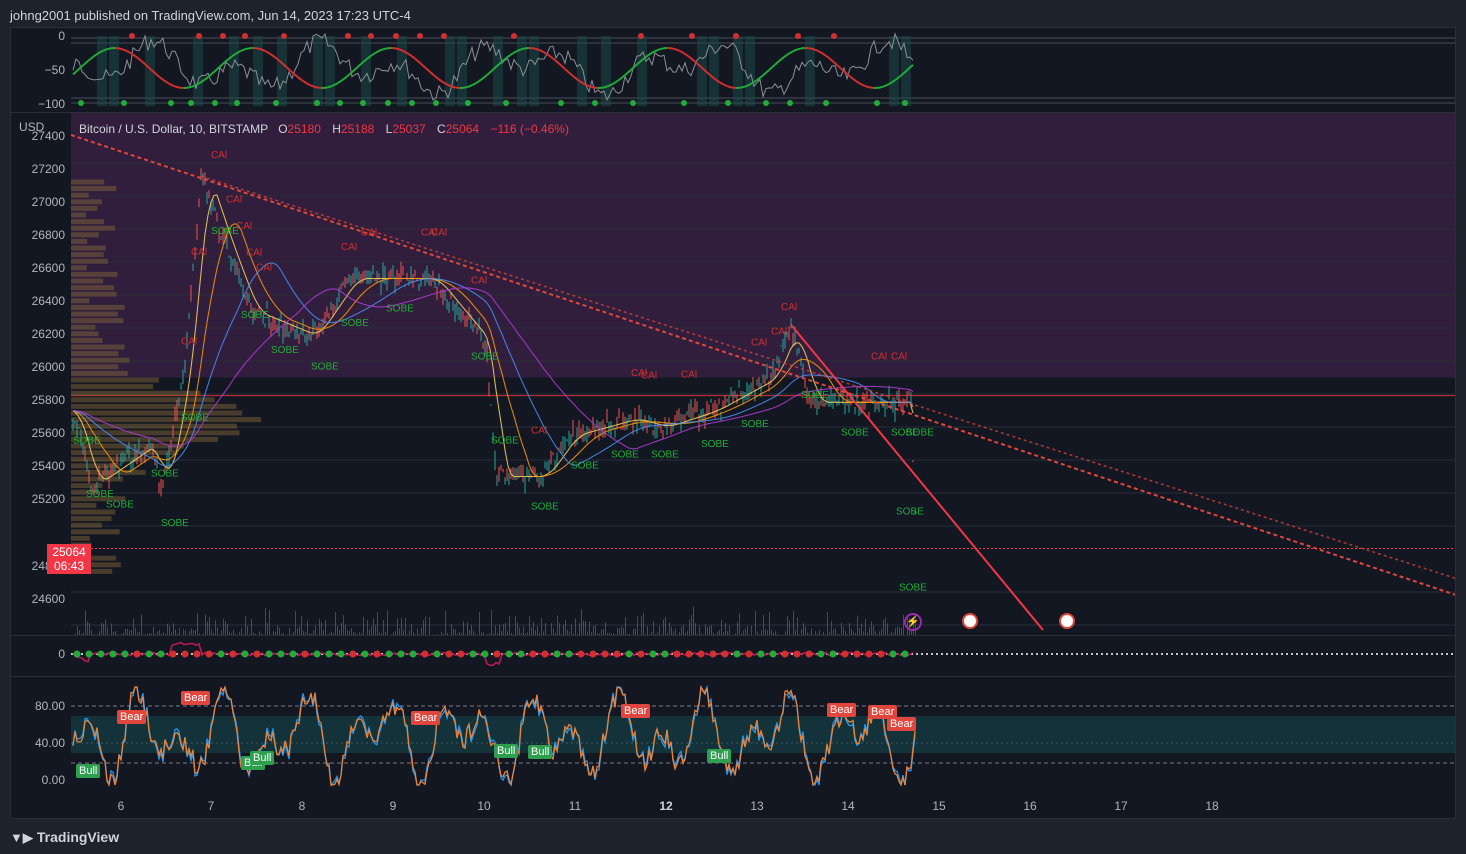 This screenshot has width=1466, height=854. I want to click on close-label: C, so click(441, 129).